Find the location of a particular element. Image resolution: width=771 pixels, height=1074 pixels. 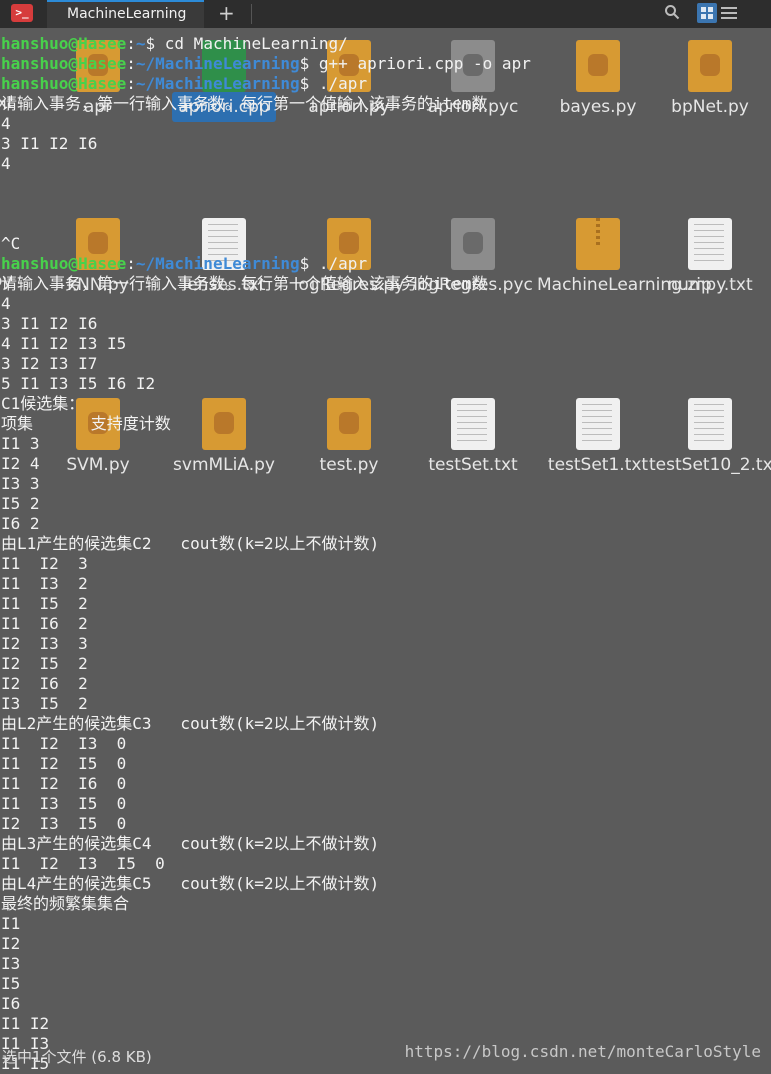

output-line: 最终的频繁集集合 is located at coordinates (65, 903).